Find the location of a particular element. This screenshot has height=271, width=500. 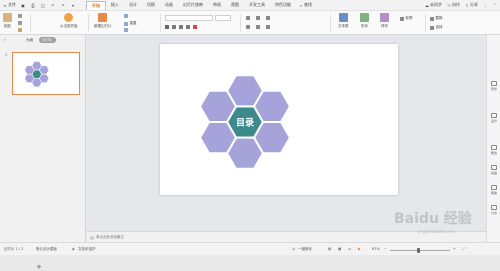

copy-icon is located at coordinates (20, 23).